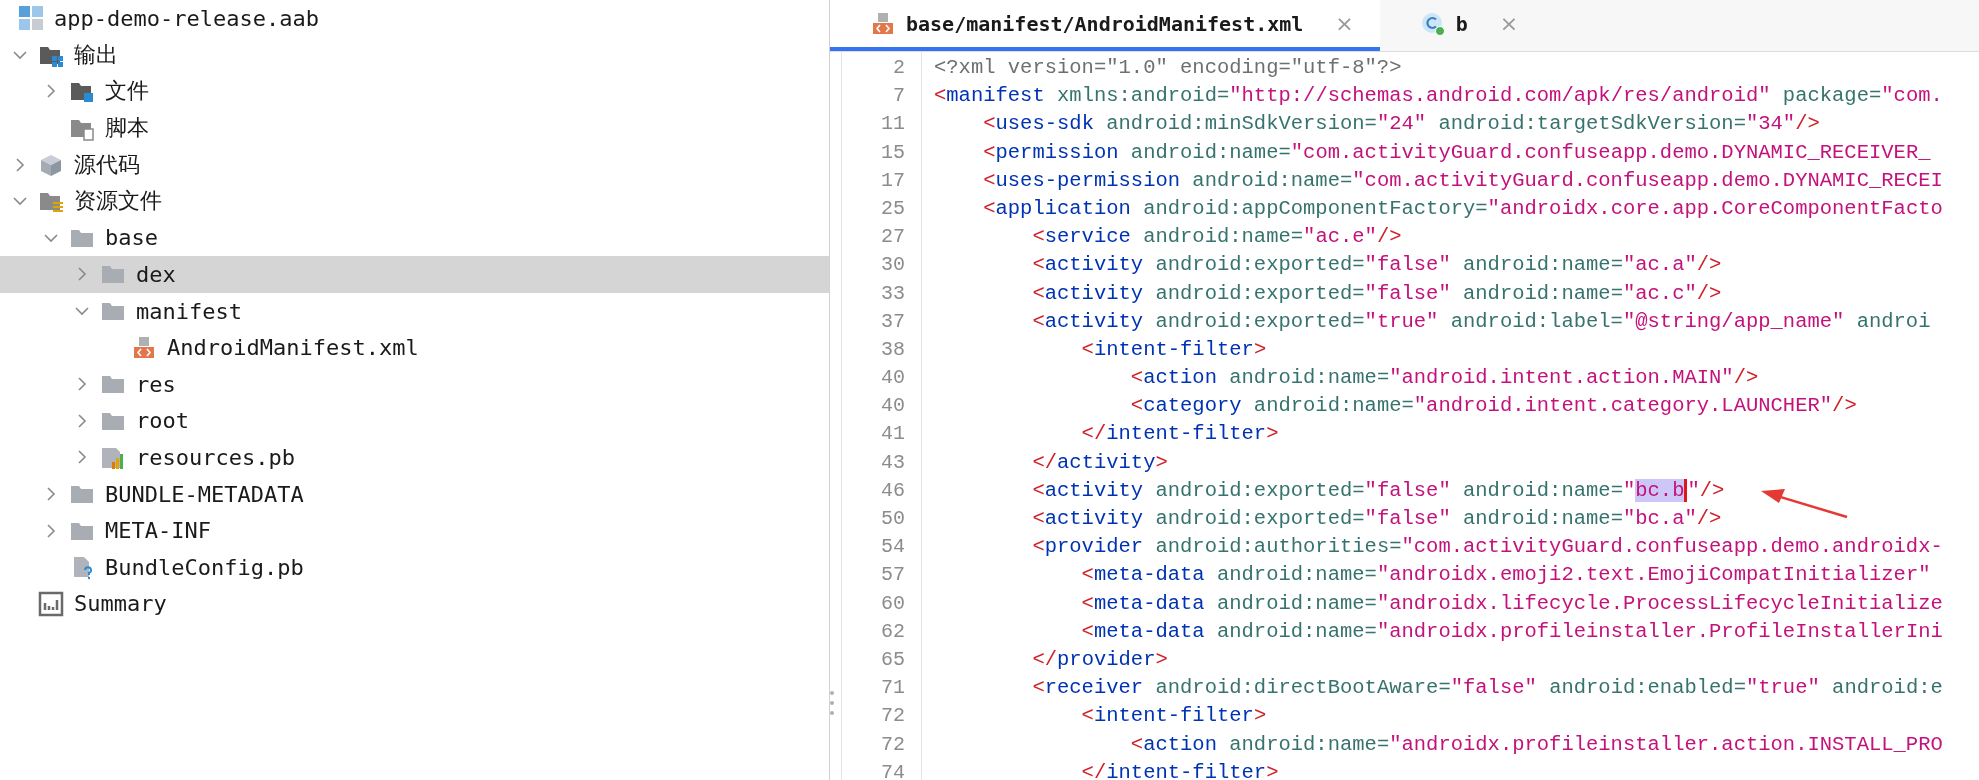 This screenshot has height=780, width=1979. Describe the element at coordinates (1511, 603) in the screenshot. I see `code-line: <meta-data android:name="androidx.lifecycle.ProcessLifecycleInitialize` at that location.